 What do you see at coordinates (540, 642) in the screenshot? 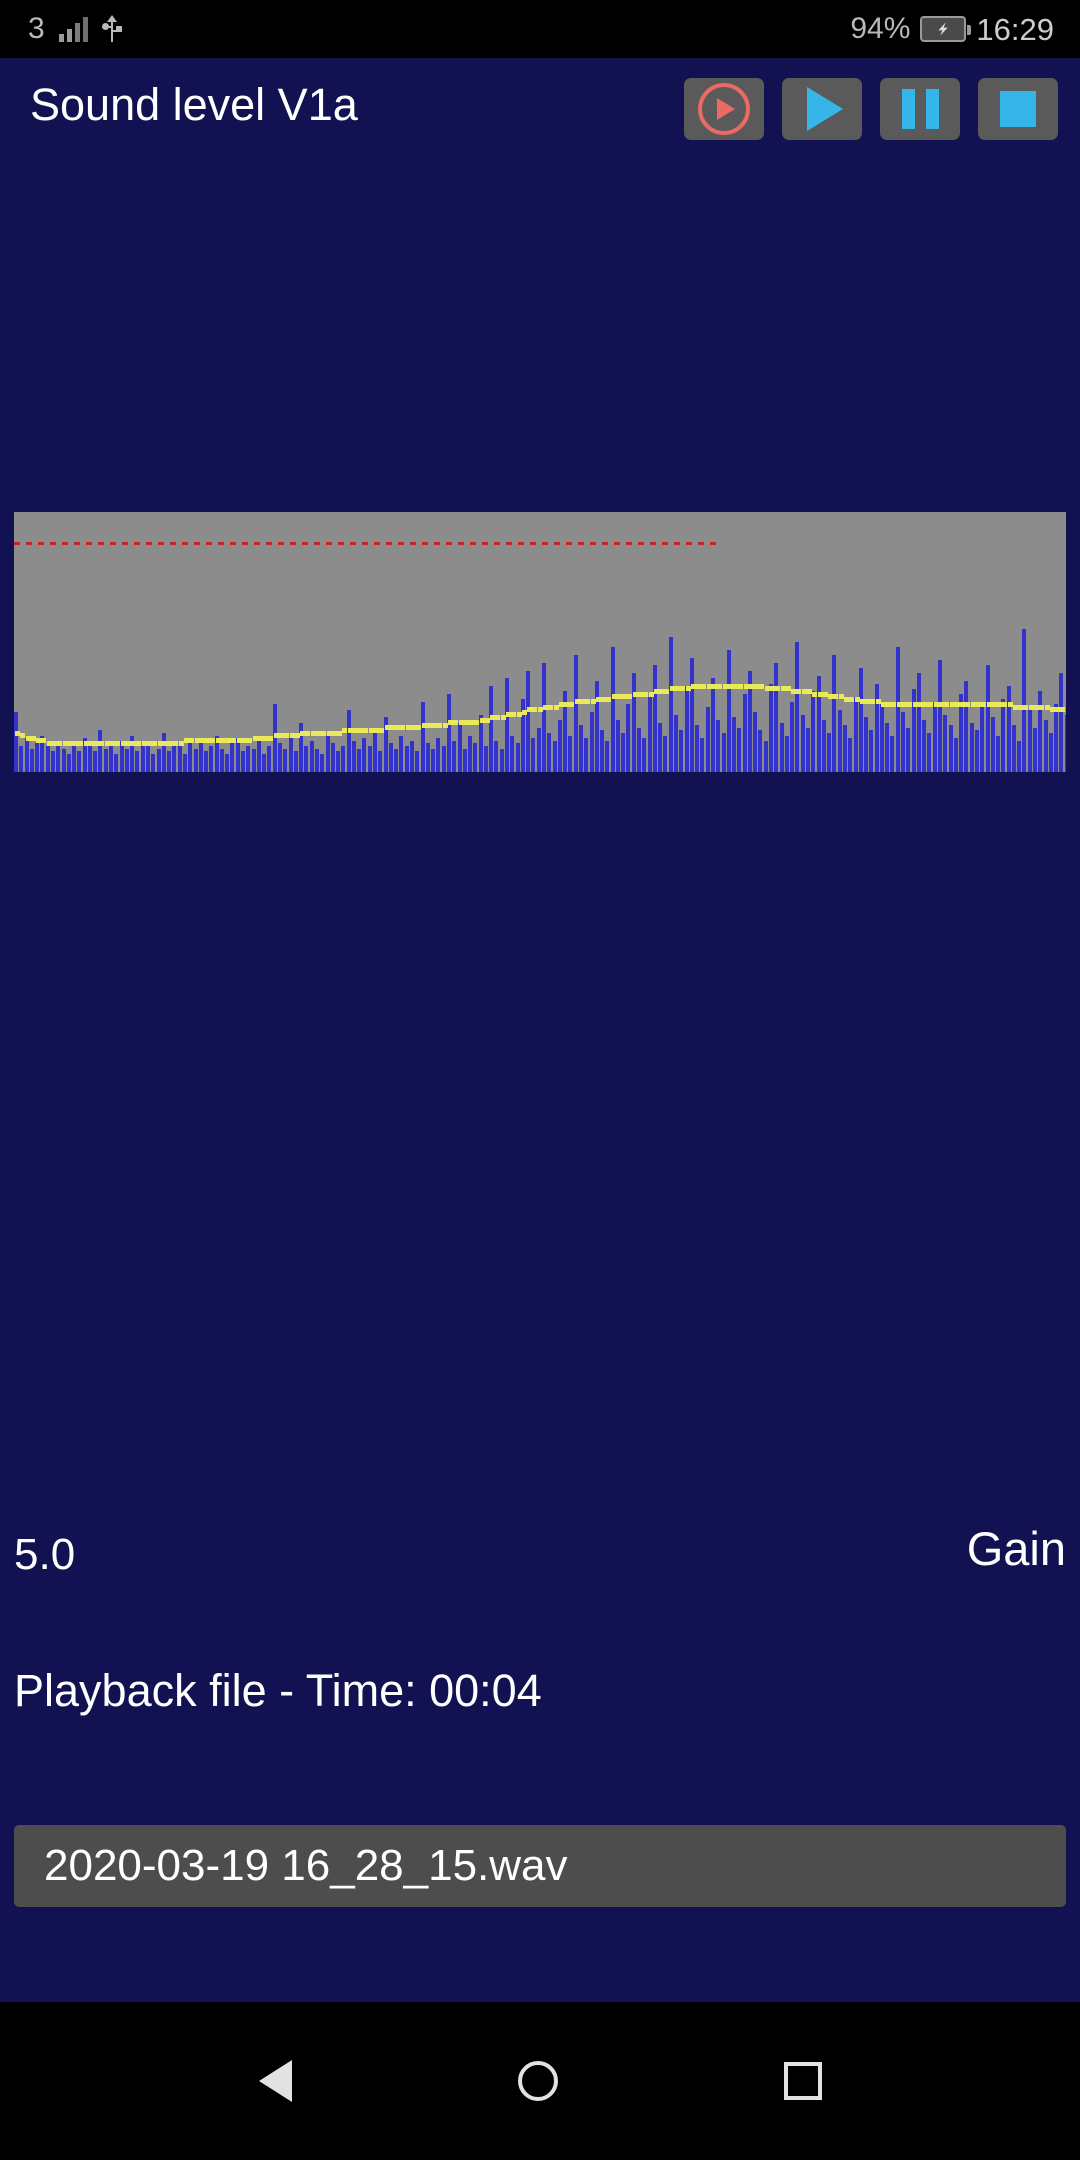
I see `sound-level-chart` at bounding box center [540, 642].